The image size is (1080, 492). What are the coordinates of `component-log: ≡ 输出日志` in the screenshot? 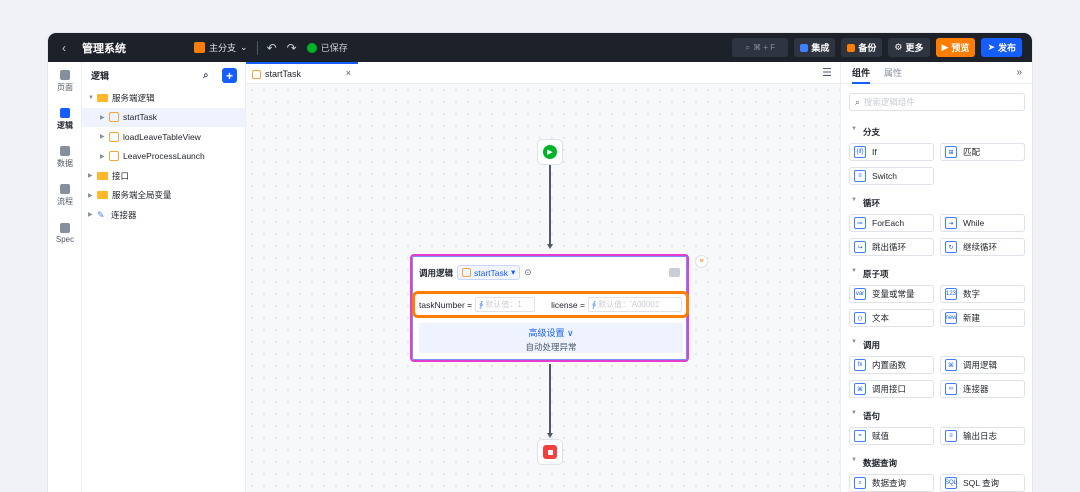 It's located at (982, 436).